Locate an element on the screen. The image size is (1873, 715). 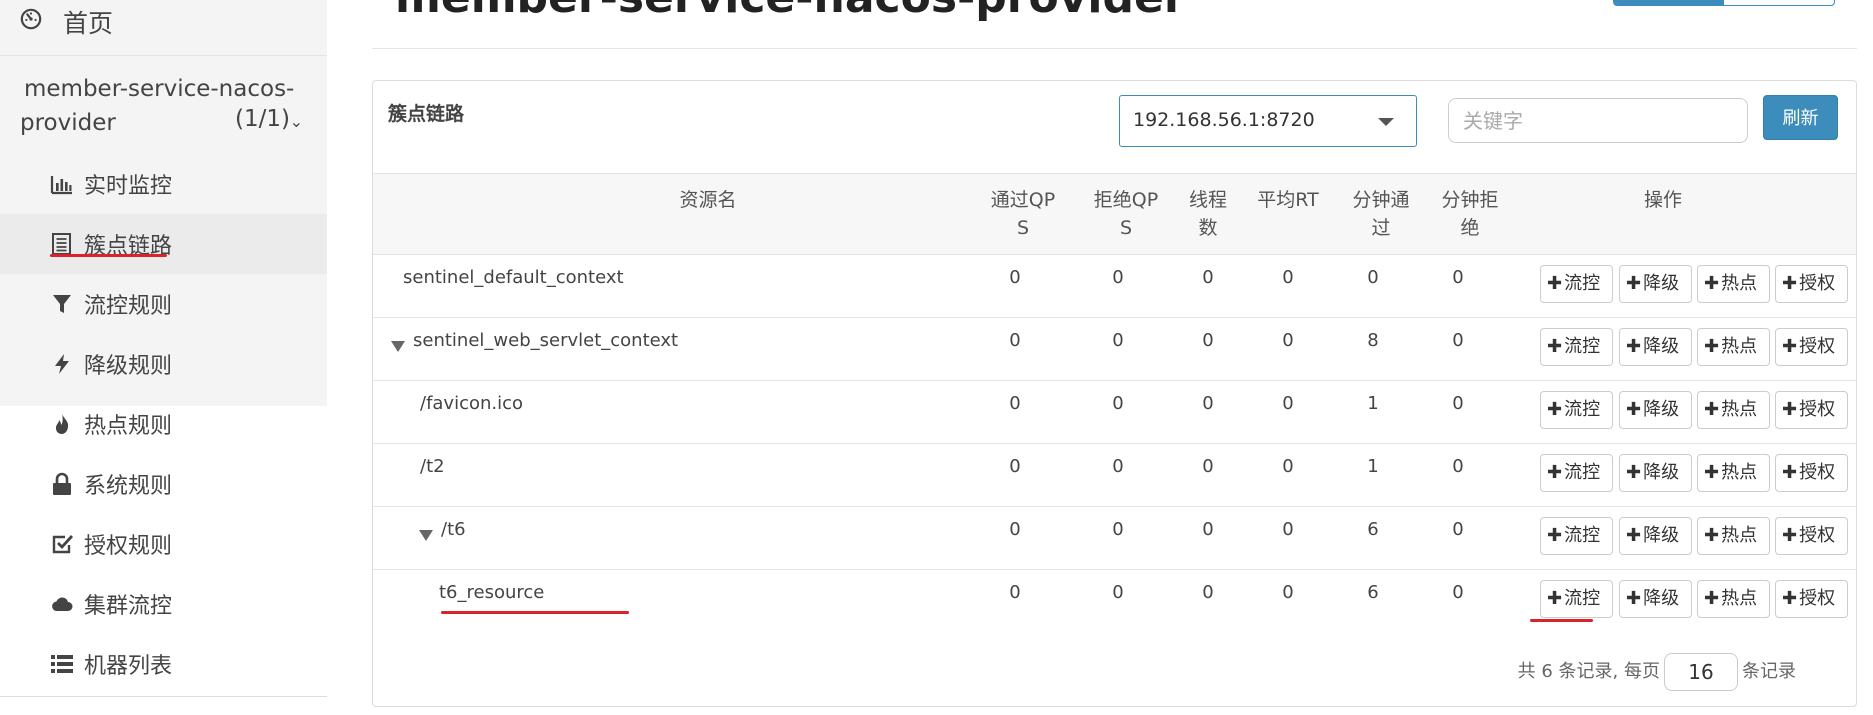
th-pass-qps: 通过QP S is located at coordinates (1023, 214).